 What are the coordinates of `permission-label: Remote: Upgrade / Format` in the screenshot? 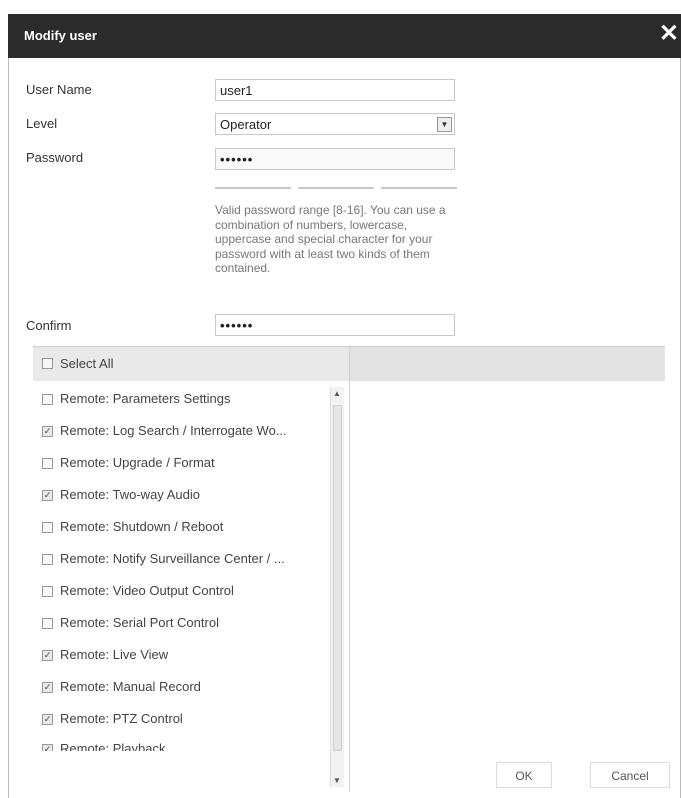 It's located at (137, 462).